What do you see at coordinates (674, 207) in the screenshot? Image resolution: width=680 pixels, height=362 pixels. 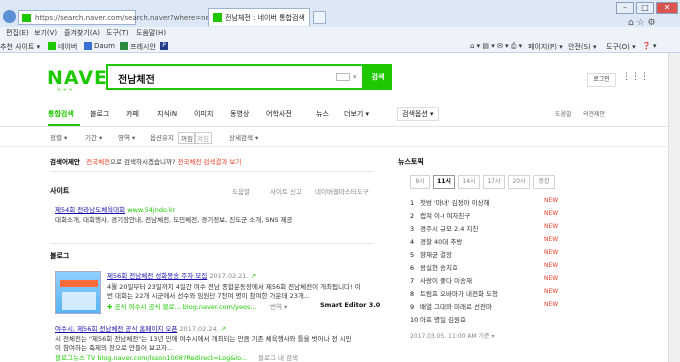 I see `vertical-scrollbar` at bounding box center [674, 207].